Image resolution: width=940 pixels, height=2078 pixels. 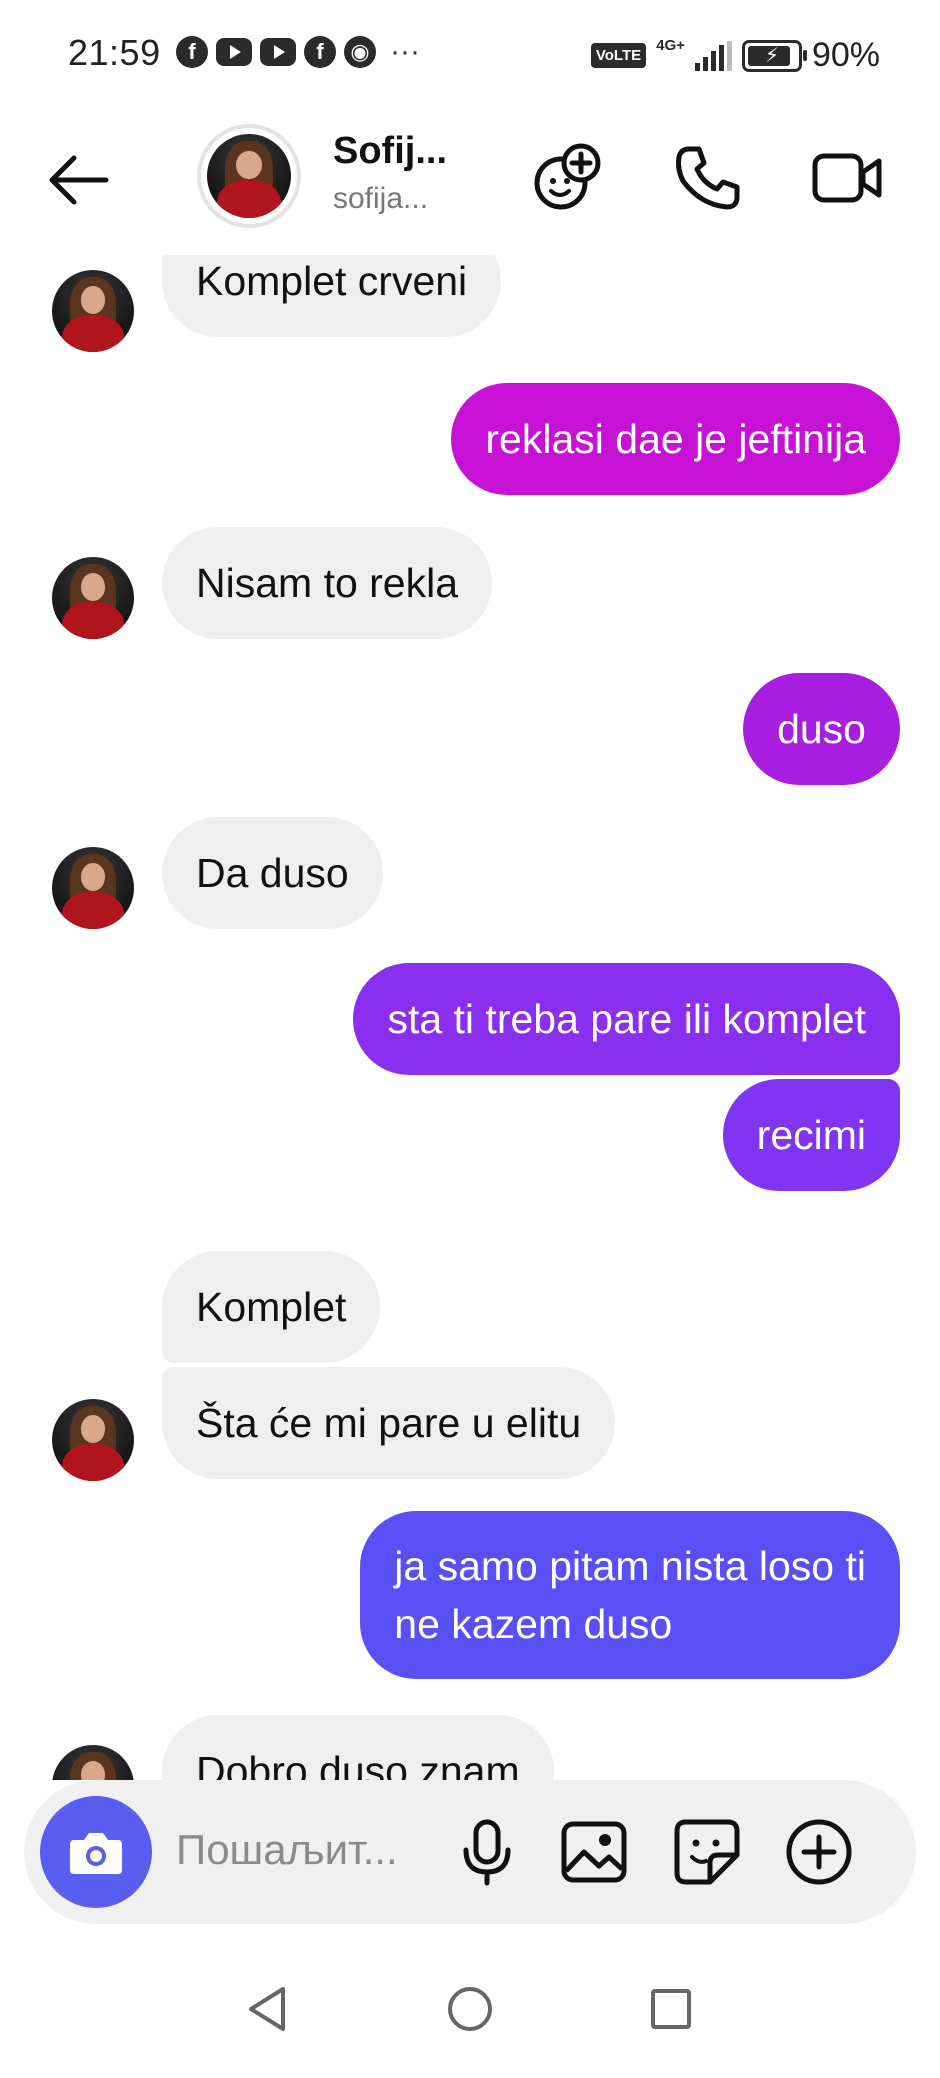 What do you see at coordinates (272, 873) in the screenshot?
I see `incoming-message: Da duso` at bounding box center [272, 873].